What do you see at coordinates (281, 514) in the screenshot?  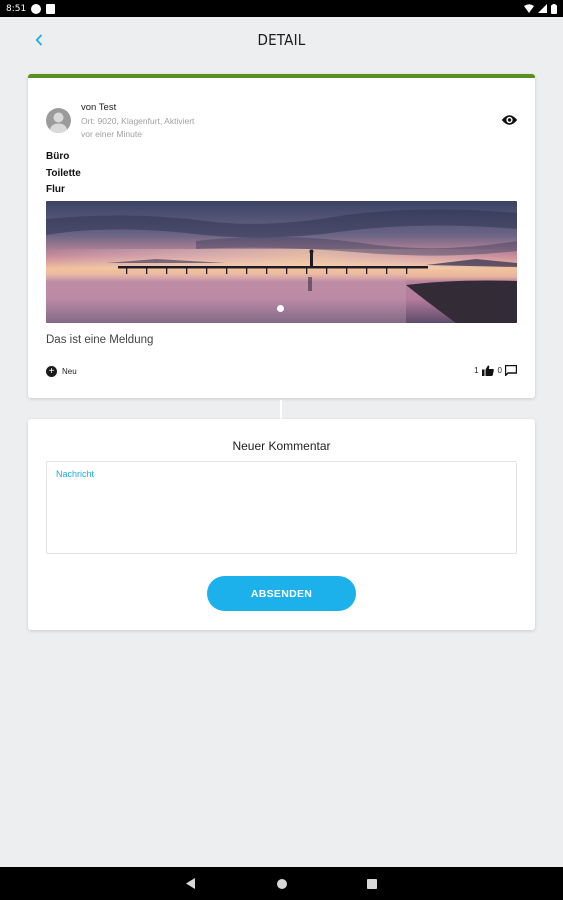 I see `message-input` at bounding box center [281, 514].